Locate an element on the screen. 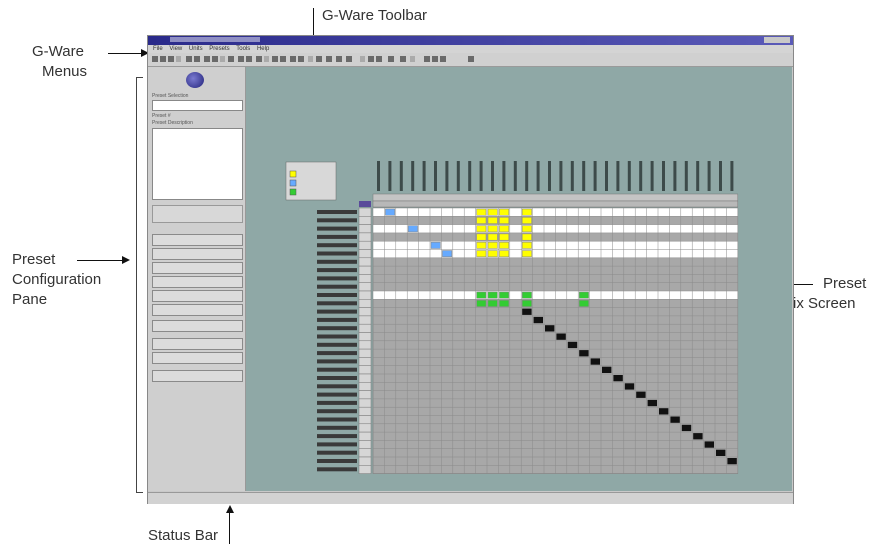 The image size is (894, 546). matrix-cell-green is located at coordinates (526, 295).